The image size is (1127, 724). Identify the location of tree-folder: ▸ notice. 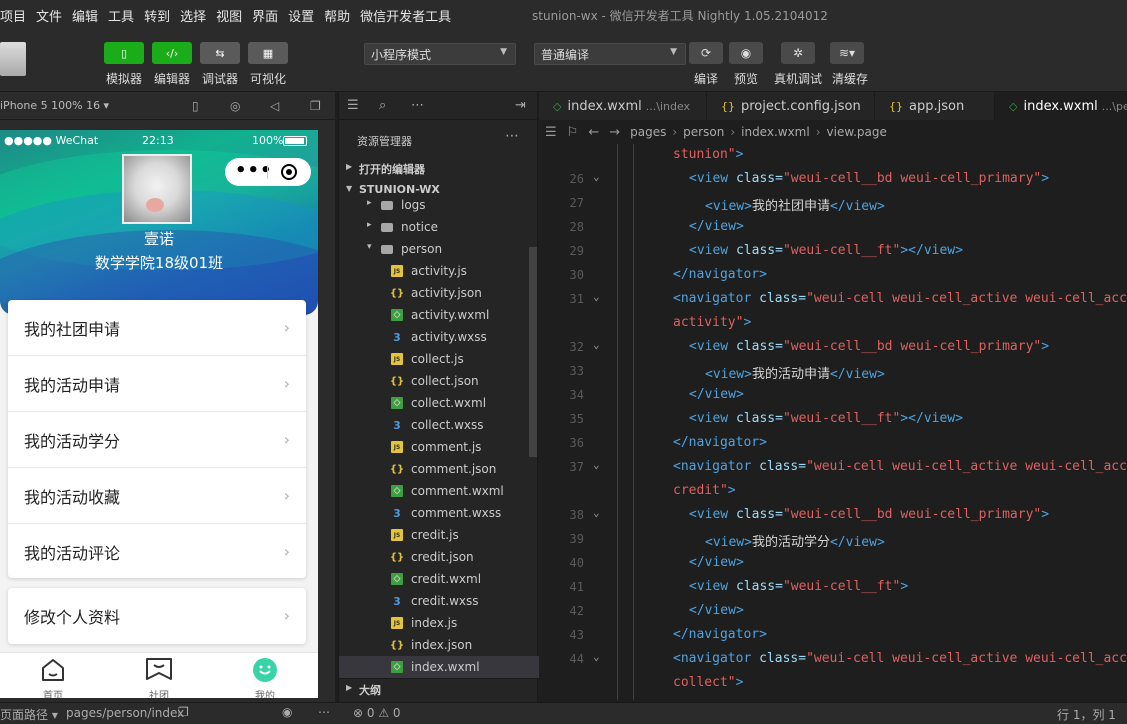
(439, 227).